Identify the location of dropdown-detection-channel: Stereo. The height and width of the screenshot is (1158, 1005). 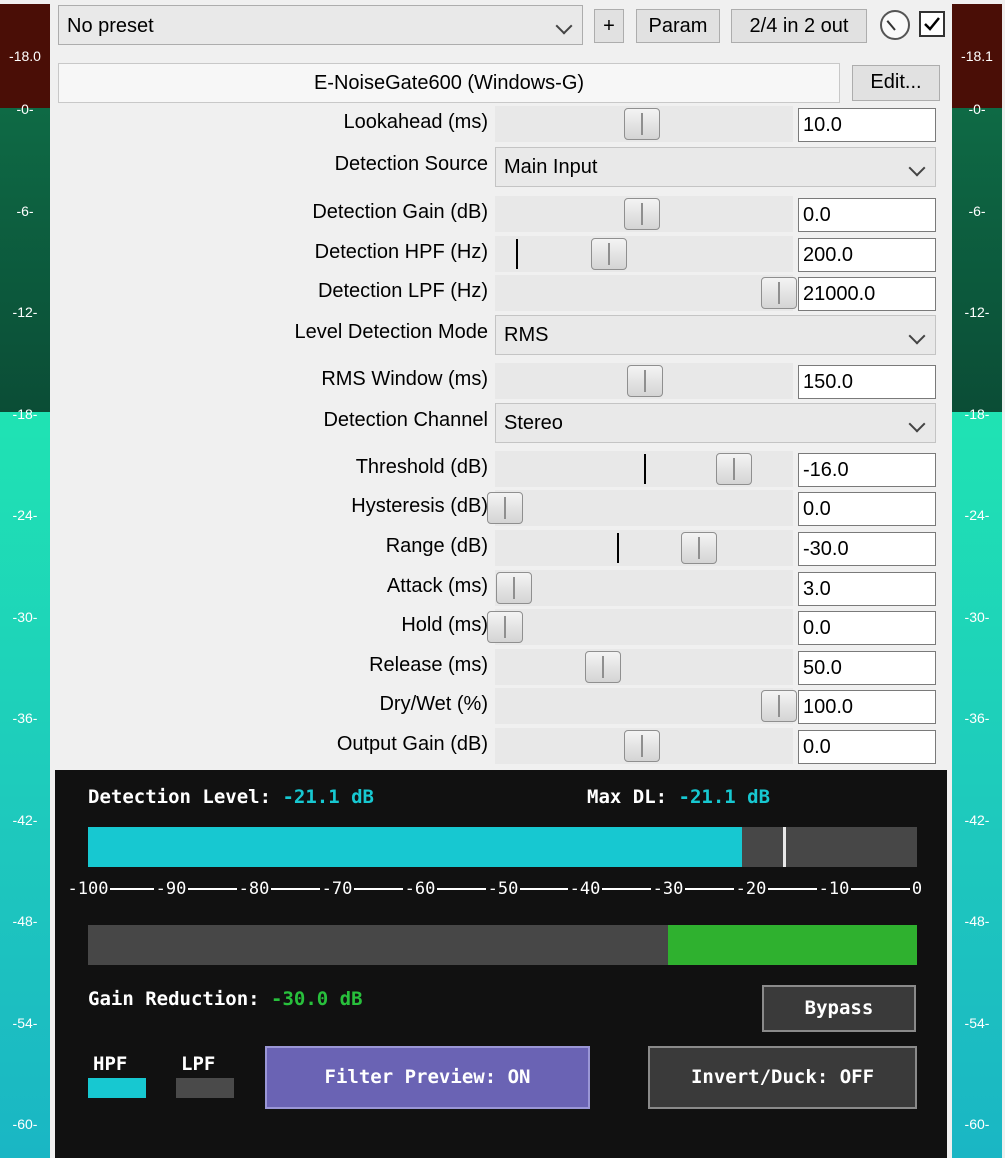
(715, 423).